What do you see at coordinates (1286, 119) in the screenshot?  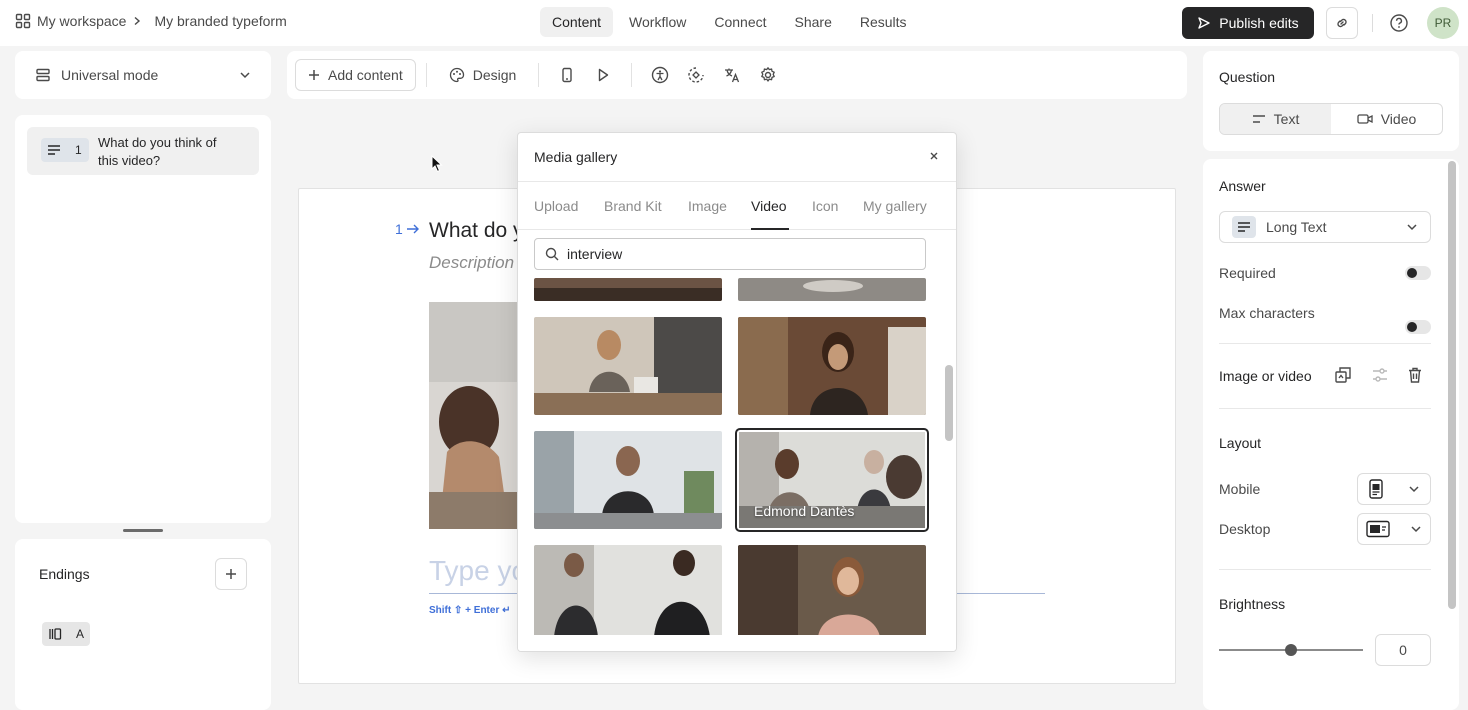 I see `question-type-text-label: Text` at bounding box center [1286, 119].